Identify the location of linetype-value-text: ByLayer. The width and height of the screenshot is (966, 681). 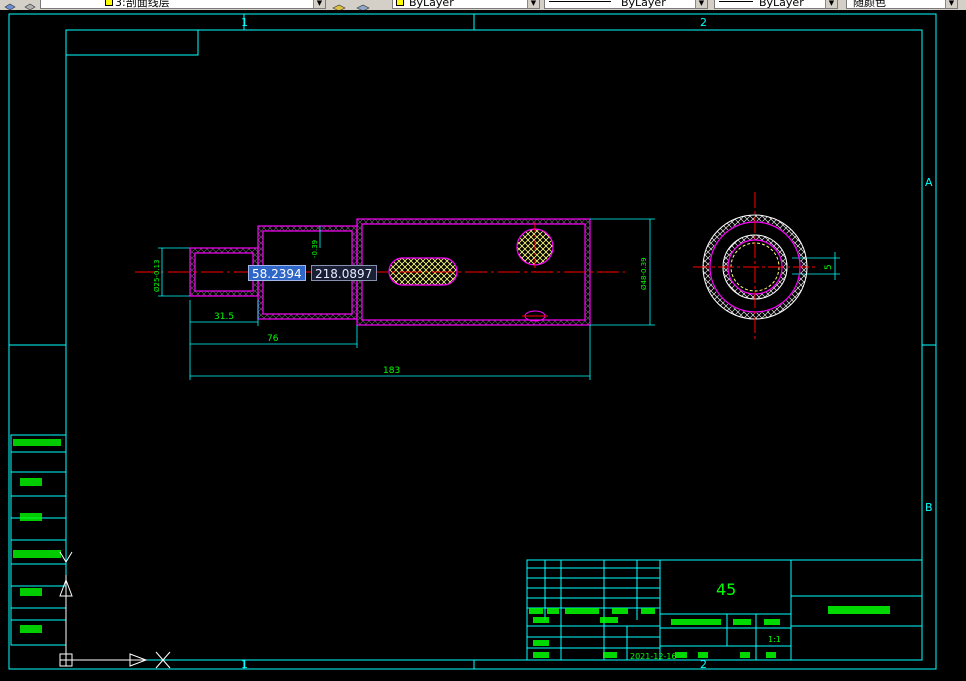
(643, 4).